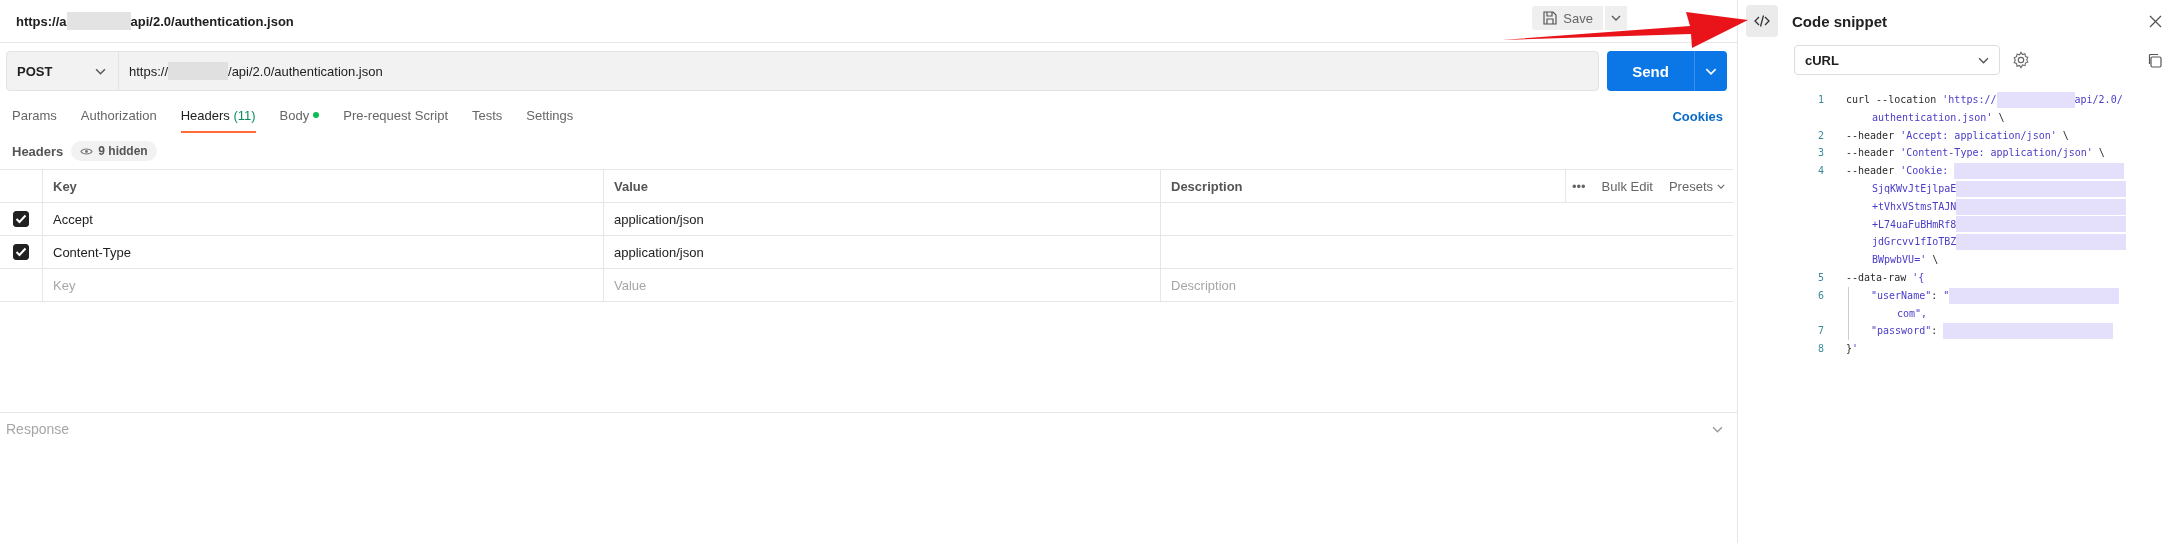 This screenshot has width=2176, height=543. Describe the element at coordinates (299, 116) in the screenshot. I see `tab: Body` at that location.